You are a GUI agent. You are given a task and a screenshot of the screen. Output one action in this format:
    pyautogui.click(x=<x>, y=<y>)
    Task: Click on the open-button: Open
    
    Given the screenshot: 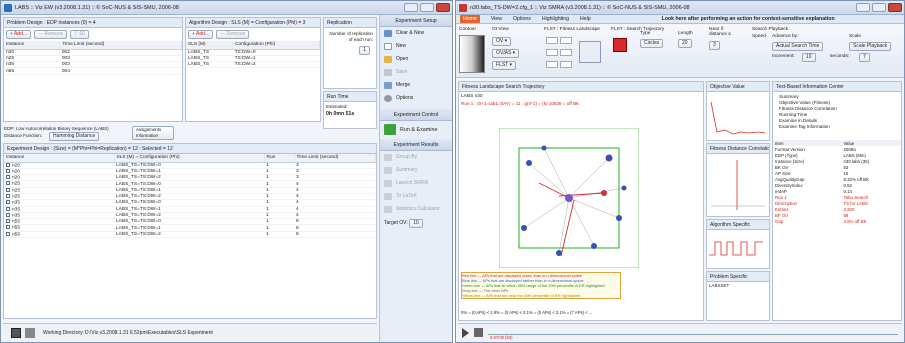 What is the action you would take?
    pyautogui.click(x=416, y=59)
    